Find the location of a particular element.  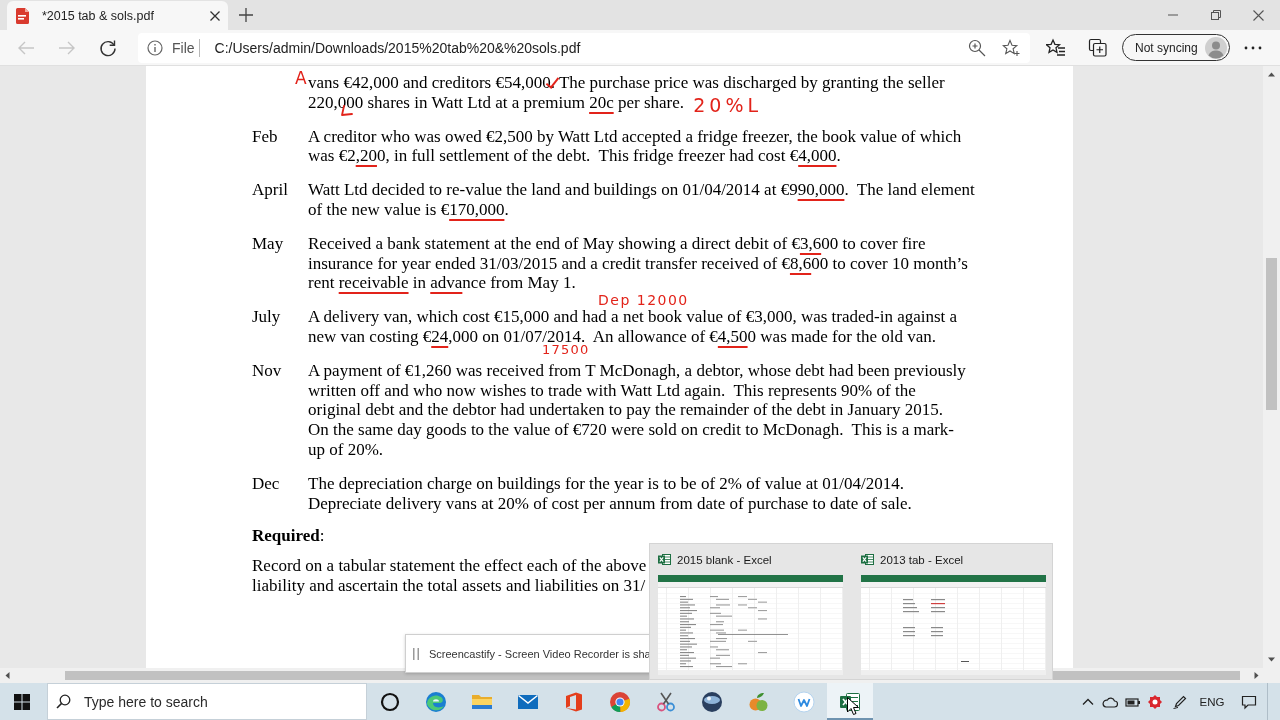

month-label: Feb is located at coordinates (265, 137).